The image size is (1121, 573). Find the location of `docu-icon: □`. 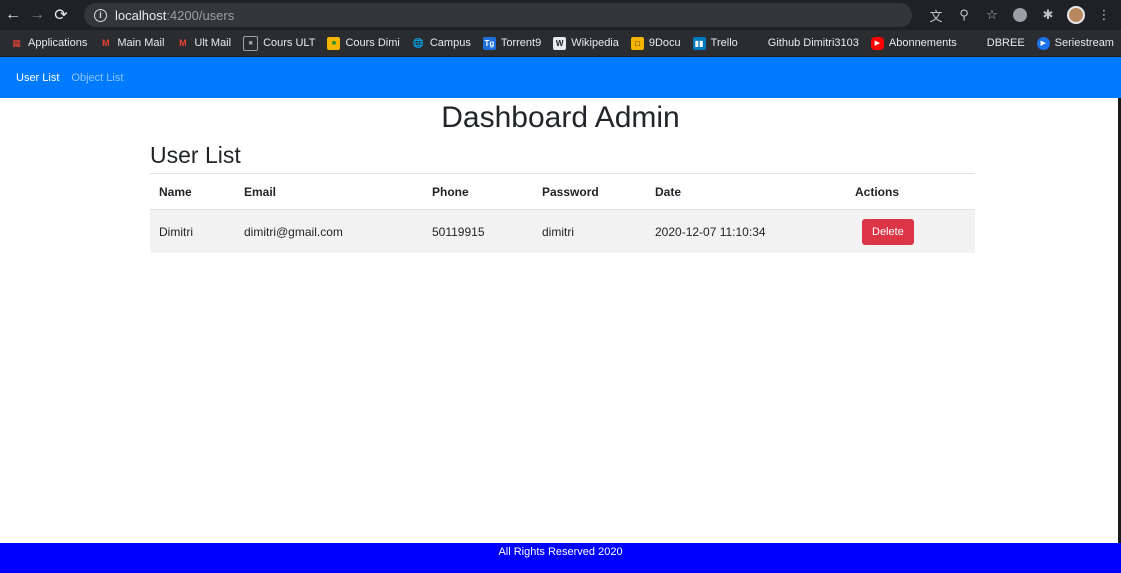

docu-icon: □ is located at coordinates (637, 43).